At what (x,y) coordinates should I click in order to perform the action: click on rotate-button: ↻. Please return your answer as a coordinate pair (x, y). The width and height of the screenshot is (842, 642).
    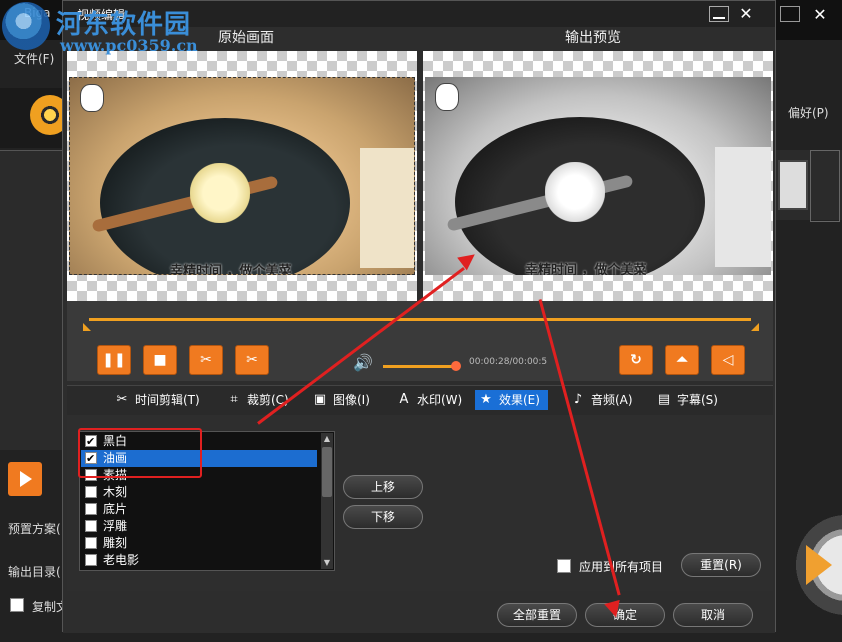
    Looking at the image, I should click on (636, 360).